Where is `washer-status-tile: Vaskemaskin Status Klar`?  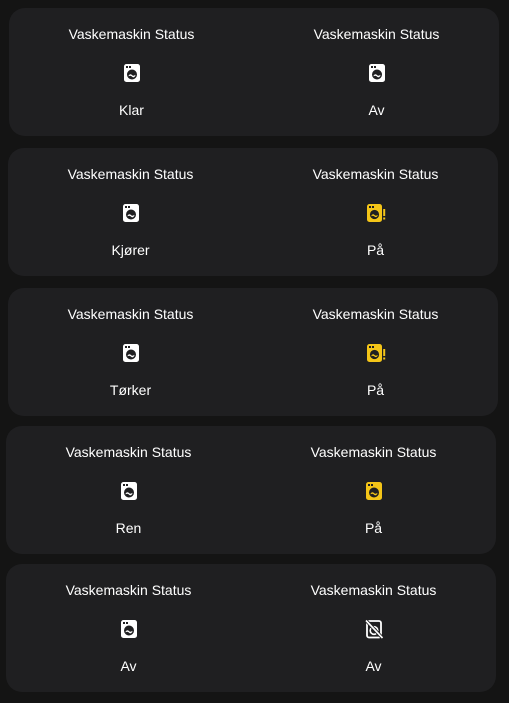
washer-status-tile: Vaskemaskin Status Klar is located at coordinates (131, 72).